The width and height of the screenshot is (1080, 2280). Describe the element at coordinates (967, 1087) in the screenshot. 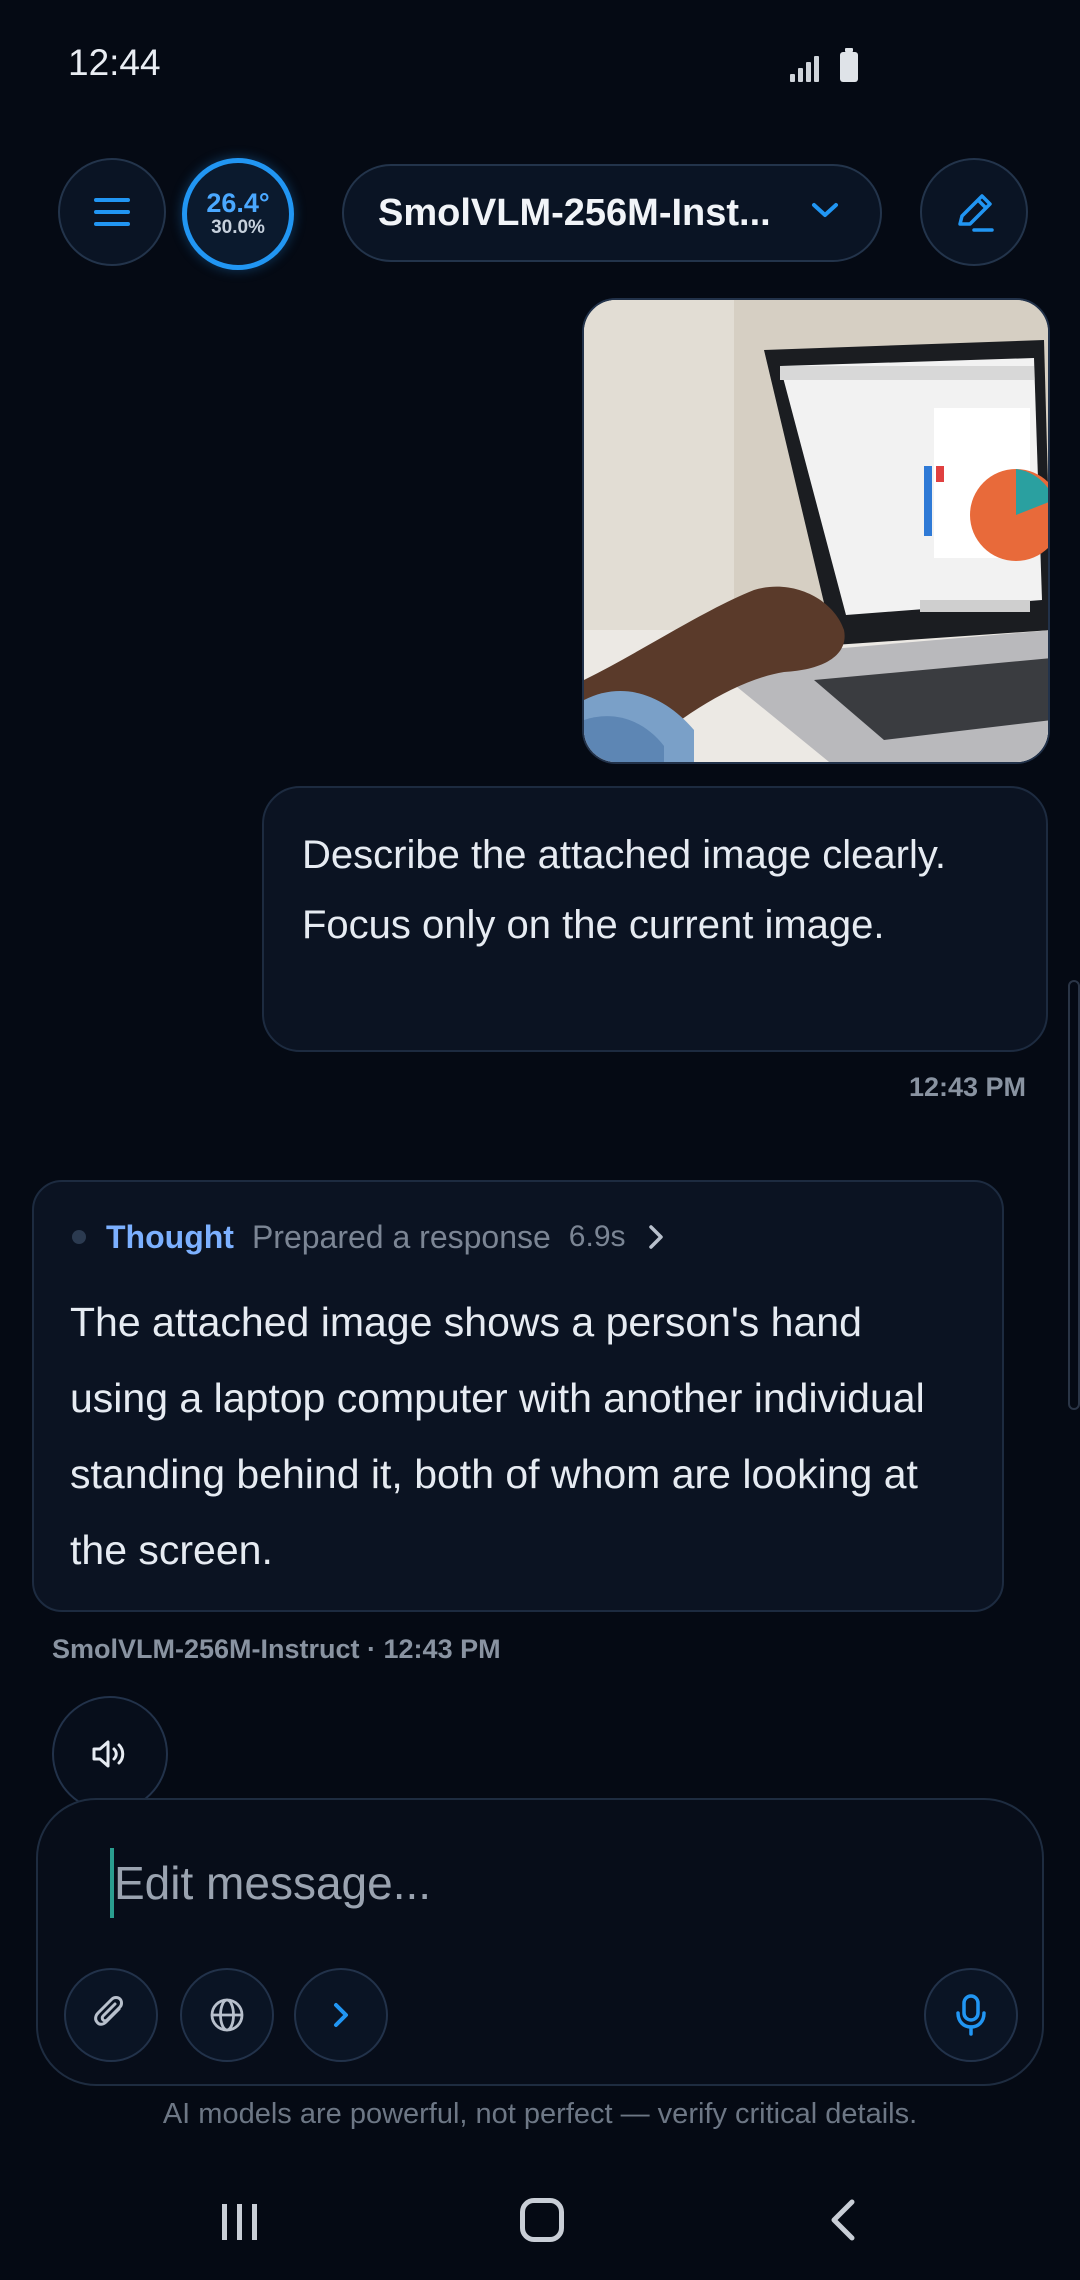

I see `user-message-time: 12:43 PM` at that location.